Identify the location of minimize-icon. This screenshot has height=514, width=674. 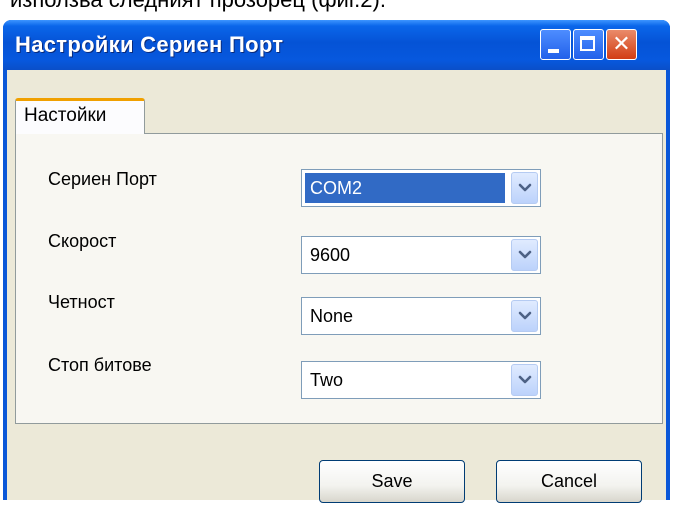
(553, 51).